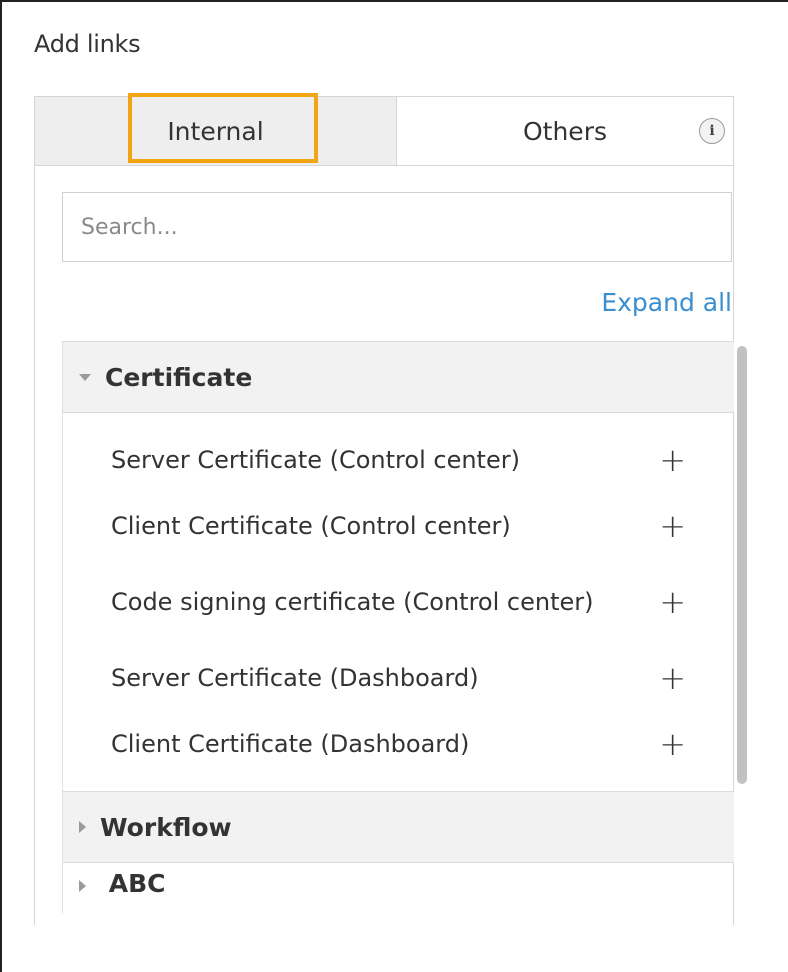  I want to click on panel-title: Add links, so click(87, 44).